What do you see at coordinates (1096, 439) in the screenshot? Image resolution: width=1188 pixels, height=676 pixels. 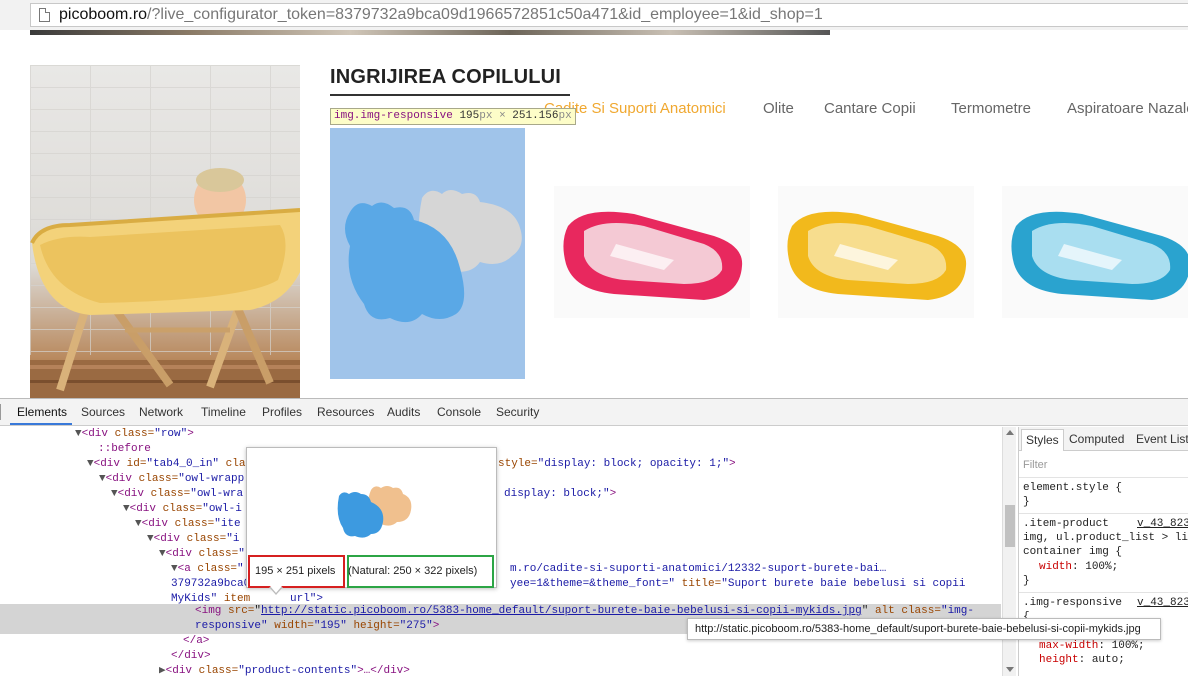 I see `tab-computed: Computed` at bounding box center [1096, 439].